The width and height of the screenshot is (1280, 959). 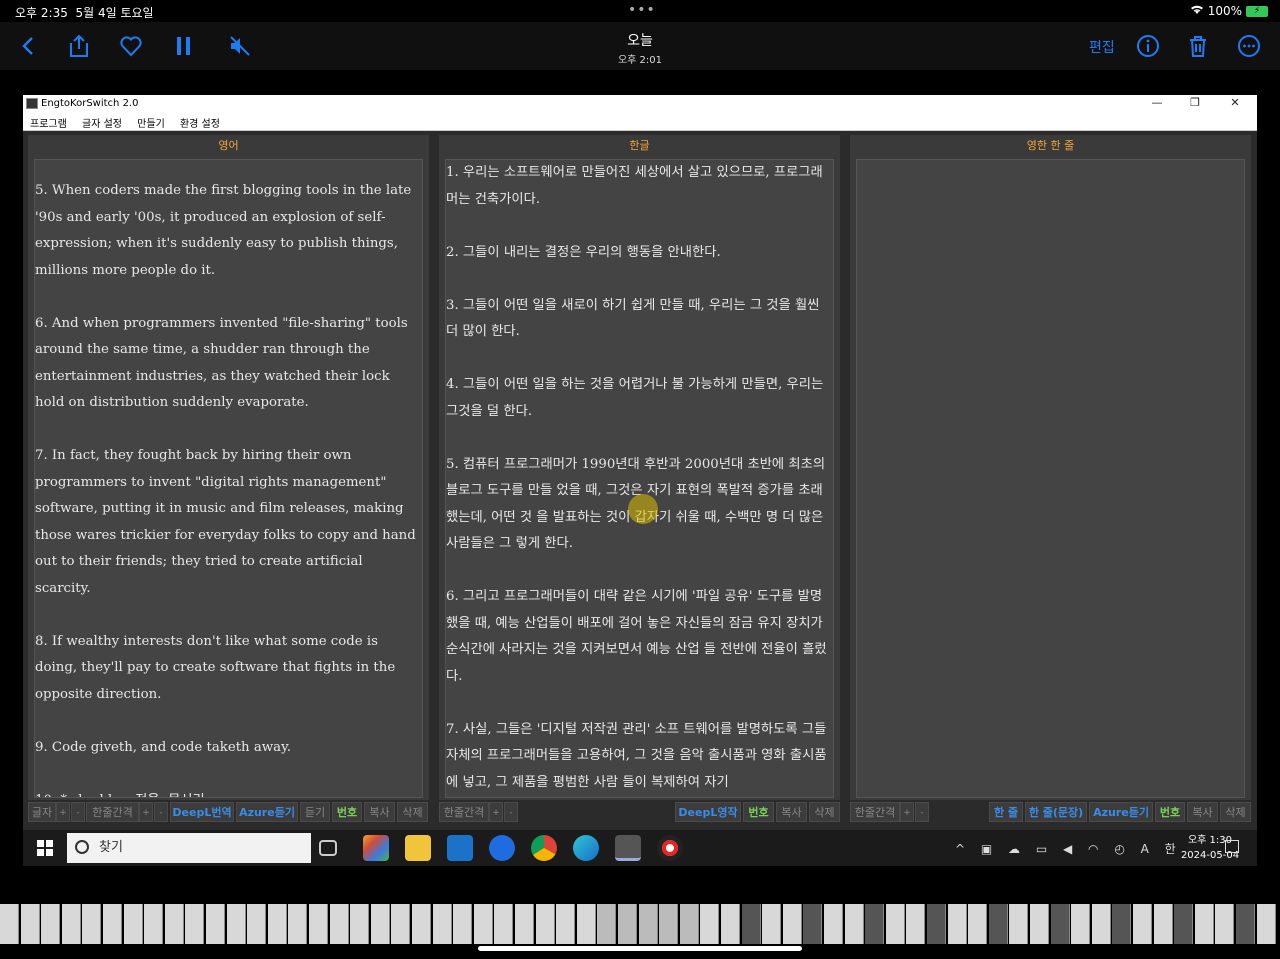 I want to click on english-number-button: 번호, so click(x=347, y=812).